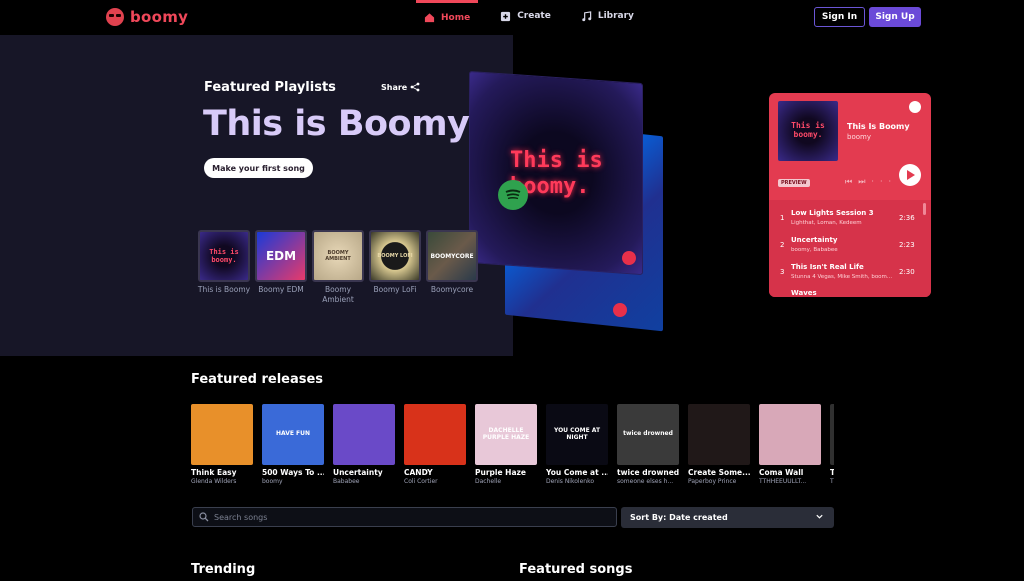 The image size is (1024, 581). I want to click on spotify-logo-icon, so click(915, 107).